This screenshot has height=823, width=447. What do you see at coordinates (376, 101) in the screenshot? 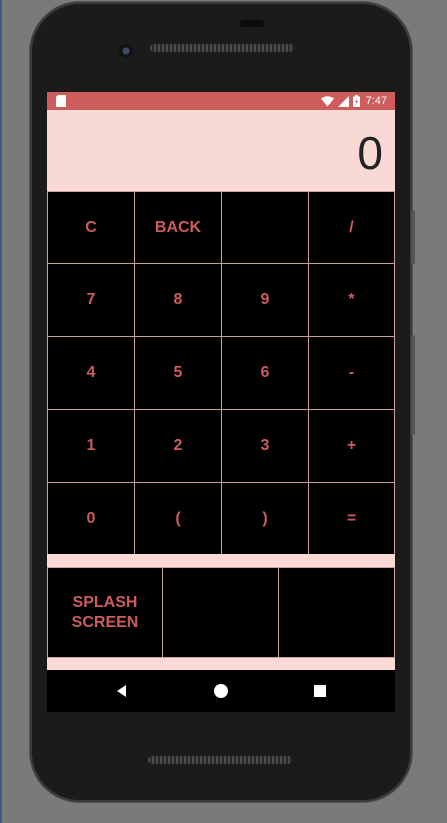
I see `status-time: 7:47` at bounding box center [376, 101].